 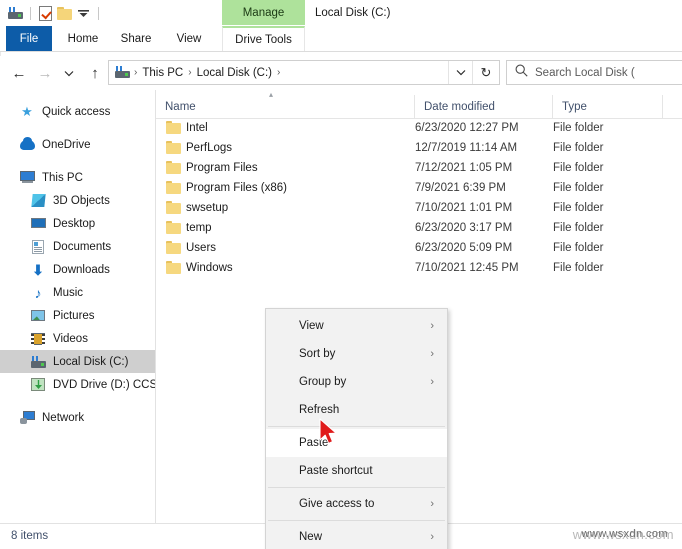 I want to click on sidebar-item-network: Network, so click(x=77, y=417).